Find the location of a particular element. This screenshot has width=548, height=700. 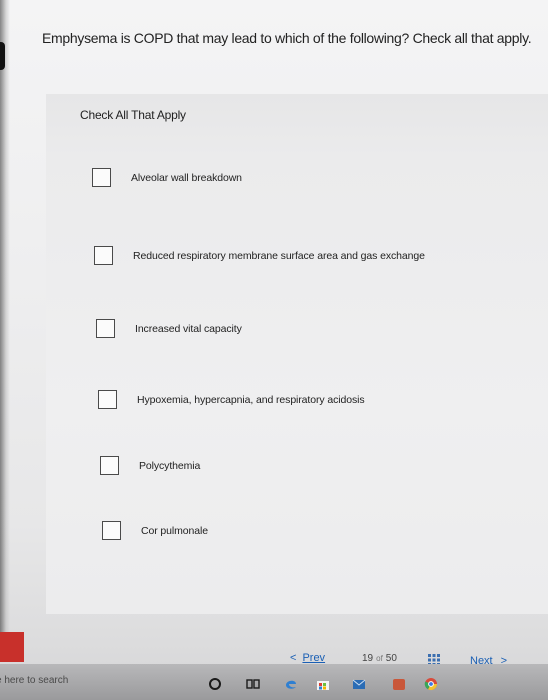

taskbar-search: e here to search is located at coordinates (34, 680).